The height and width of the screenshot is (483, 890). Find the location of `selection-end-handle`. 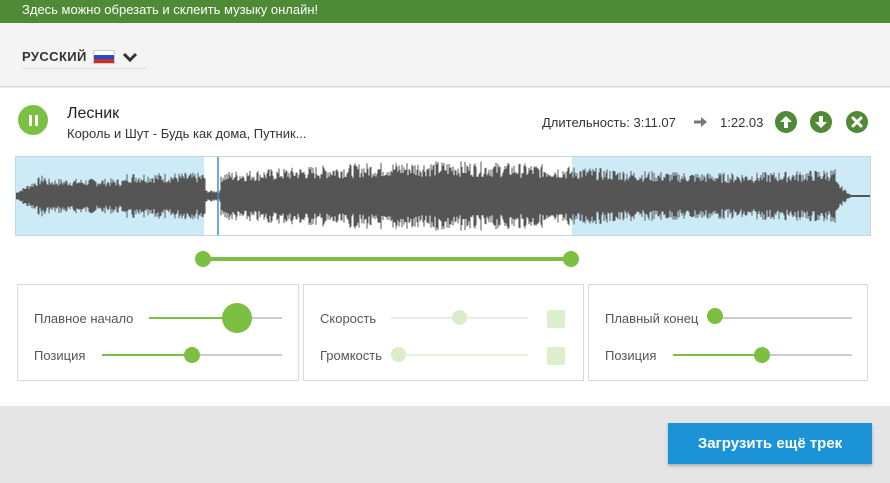

selection-end-handle is located at coordinates (571, 259).